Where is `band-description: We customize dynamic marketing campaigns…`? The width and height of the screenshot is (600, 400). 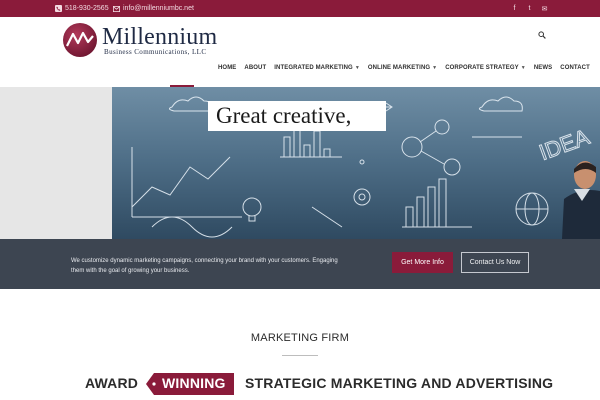 band-description: We customize dynamic marketing campaigns… is located at coordinates (204, 266).